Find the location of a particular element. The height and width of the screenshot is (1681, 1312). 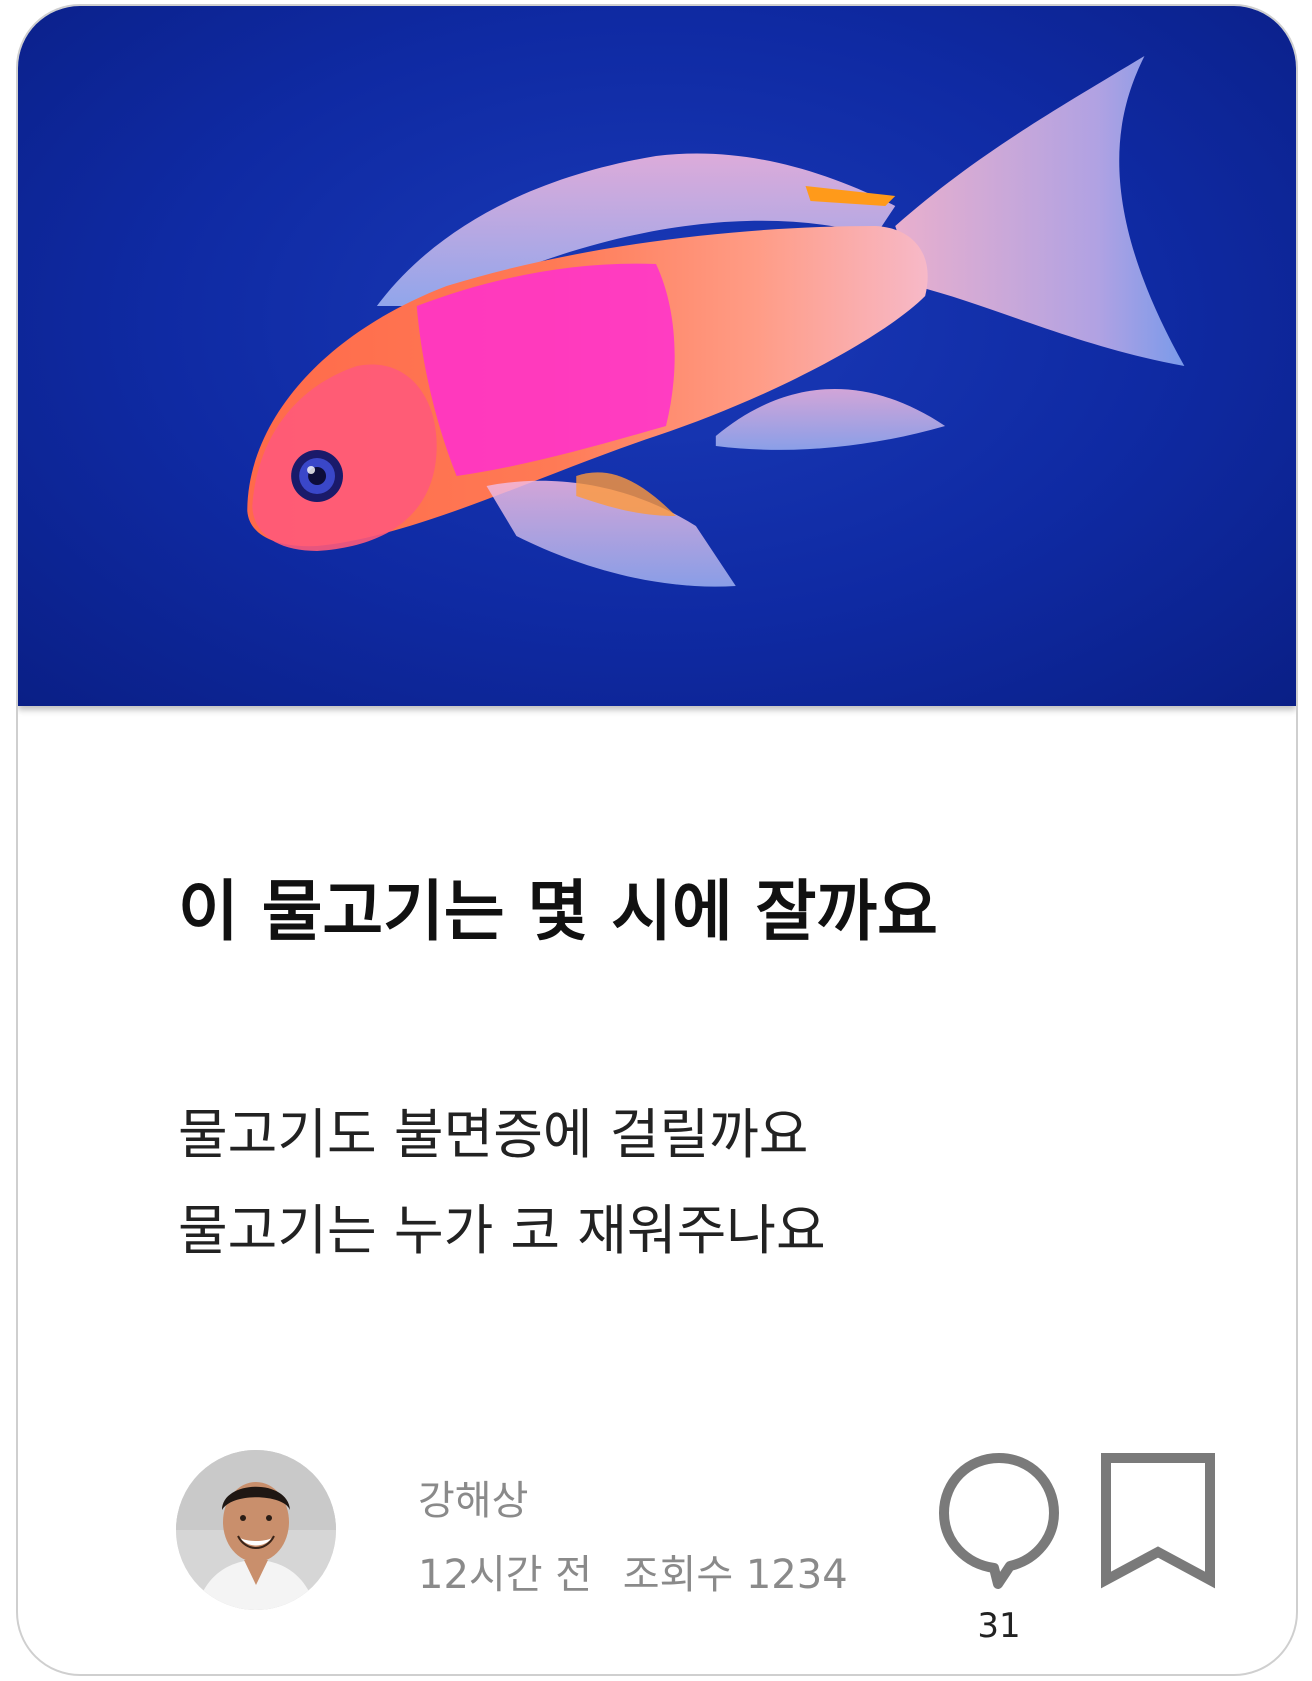

post-body-line-1: 물고기도 불면증에 걸릴까요 is located at coordinates (493, 1134).